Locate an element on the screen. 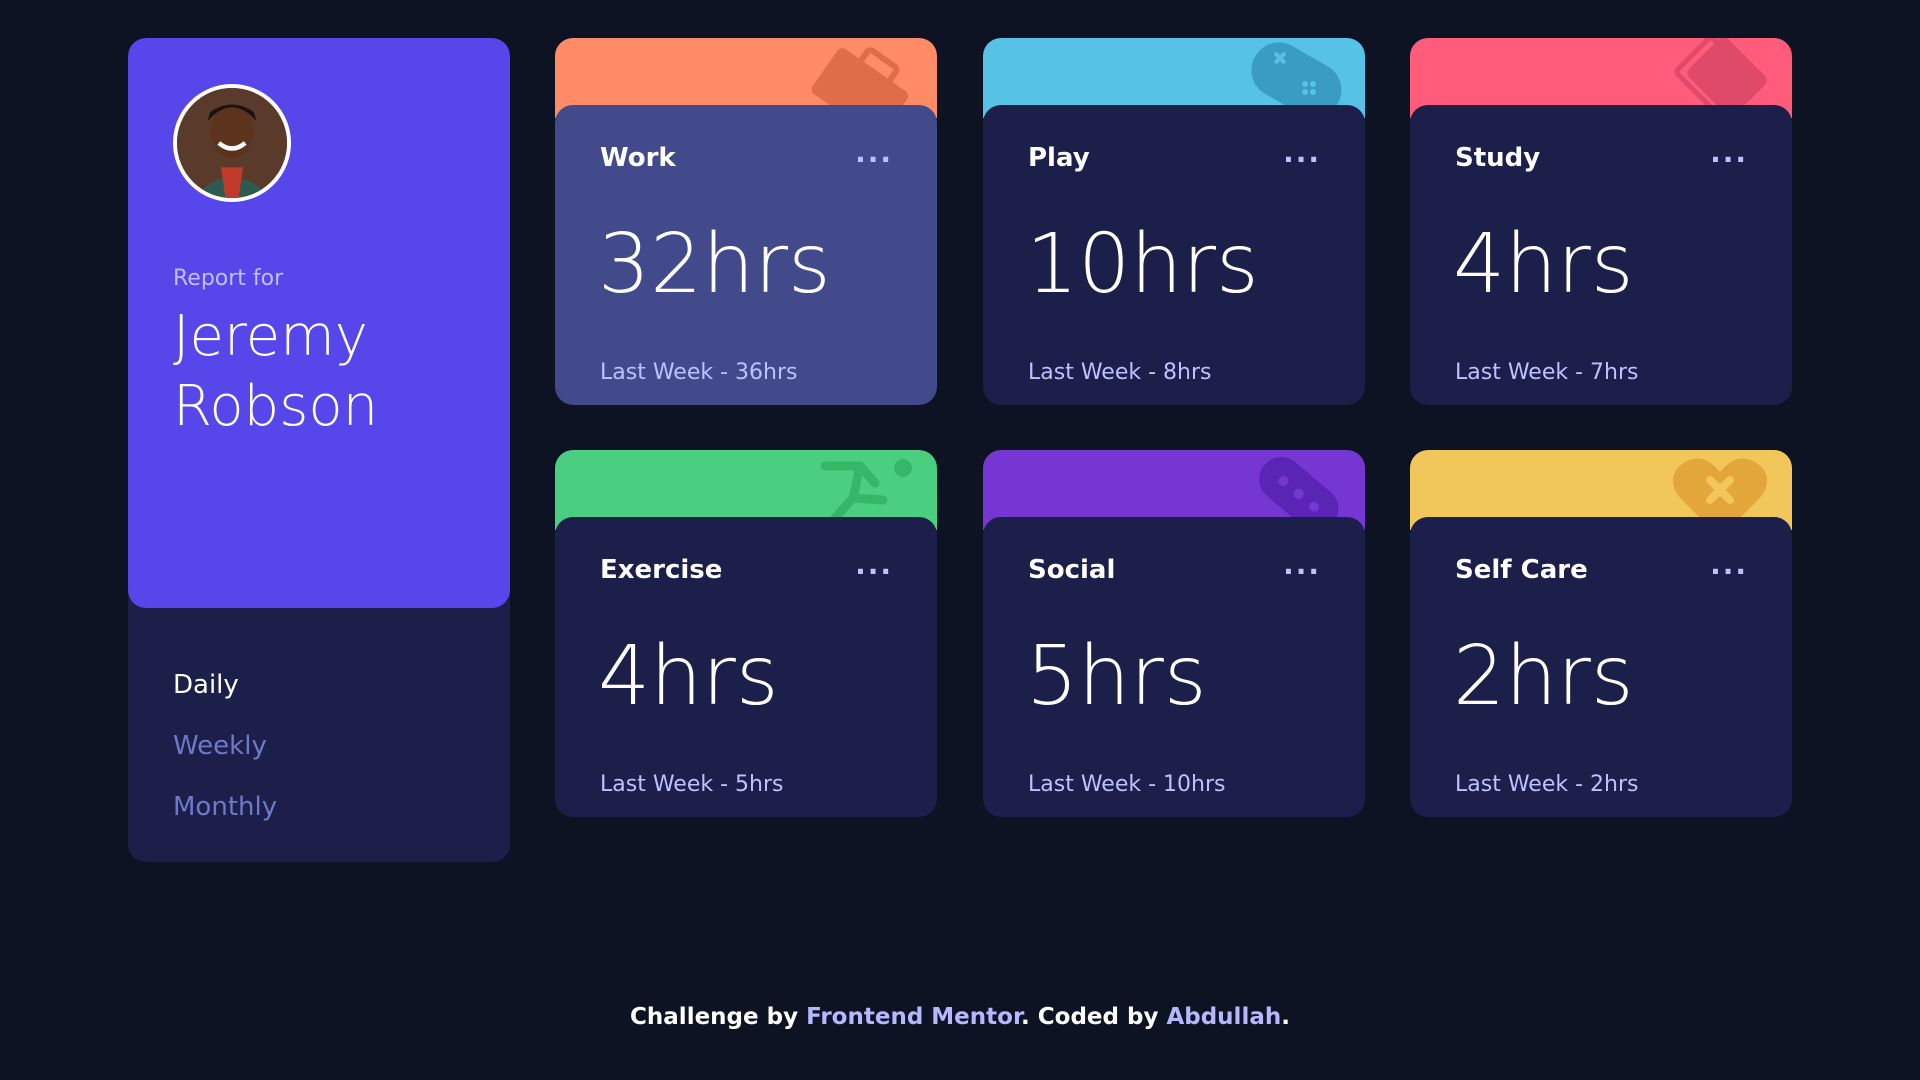 This screenshot has width=1920, height=1080. card-title: Social is located at coordinates (1072, 570).